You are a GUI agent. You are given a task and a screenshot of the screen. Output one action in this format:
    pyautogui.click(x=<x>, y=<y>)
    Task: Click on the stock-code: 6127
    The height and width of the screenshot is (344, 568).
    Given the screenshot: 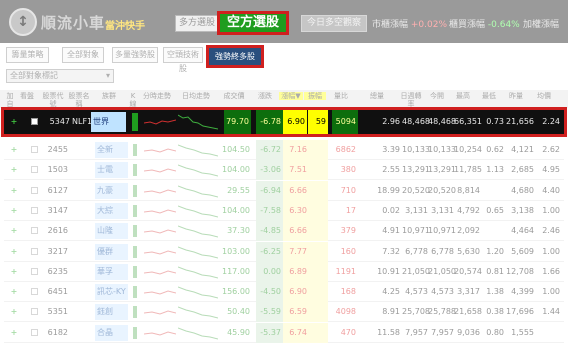 What is the action you would take?
    pyautogui.click(x=57, y=190)
    